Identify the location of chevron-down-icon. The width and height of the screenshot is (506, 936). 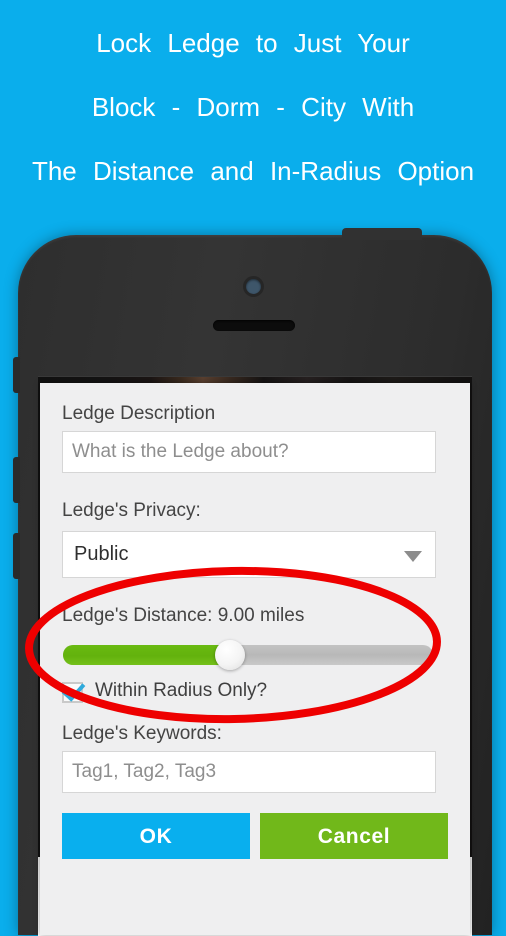
(413, 556).